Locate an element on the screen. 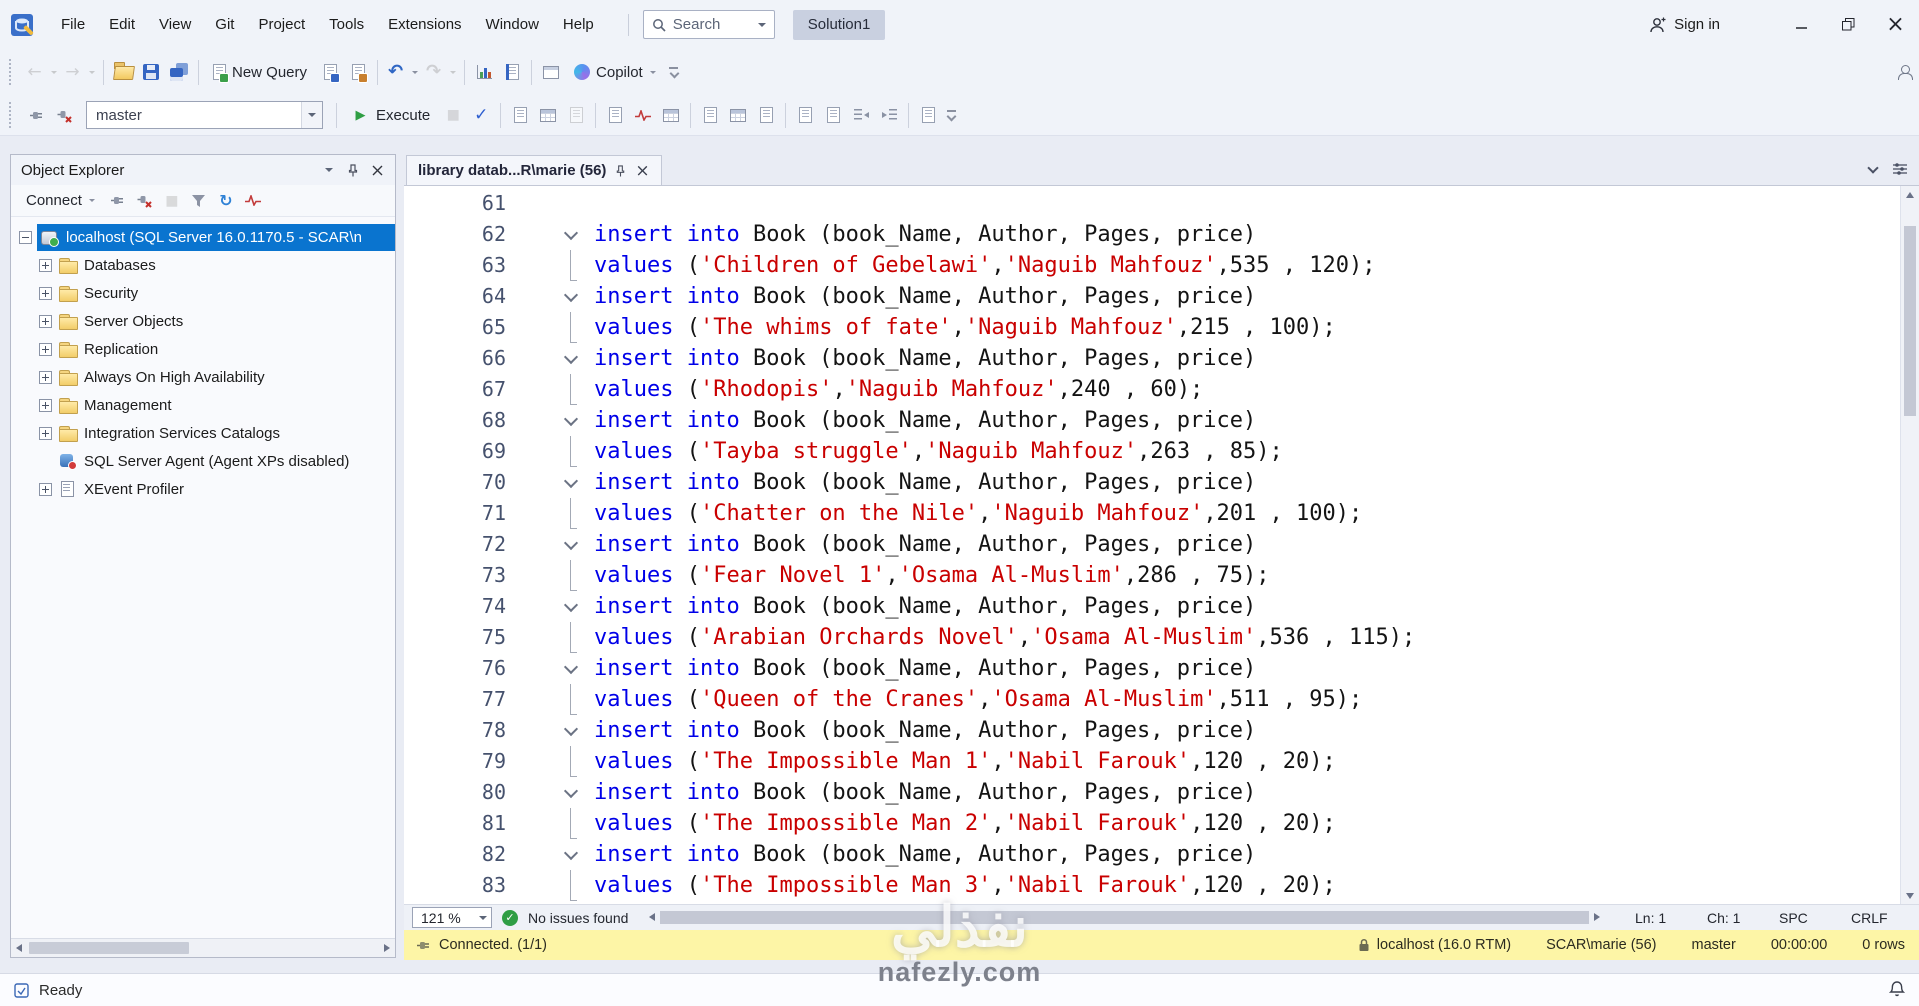 This screenshot has height=1006, width=1919. connect-object-explorer-button is located at coordinates (36, 115).